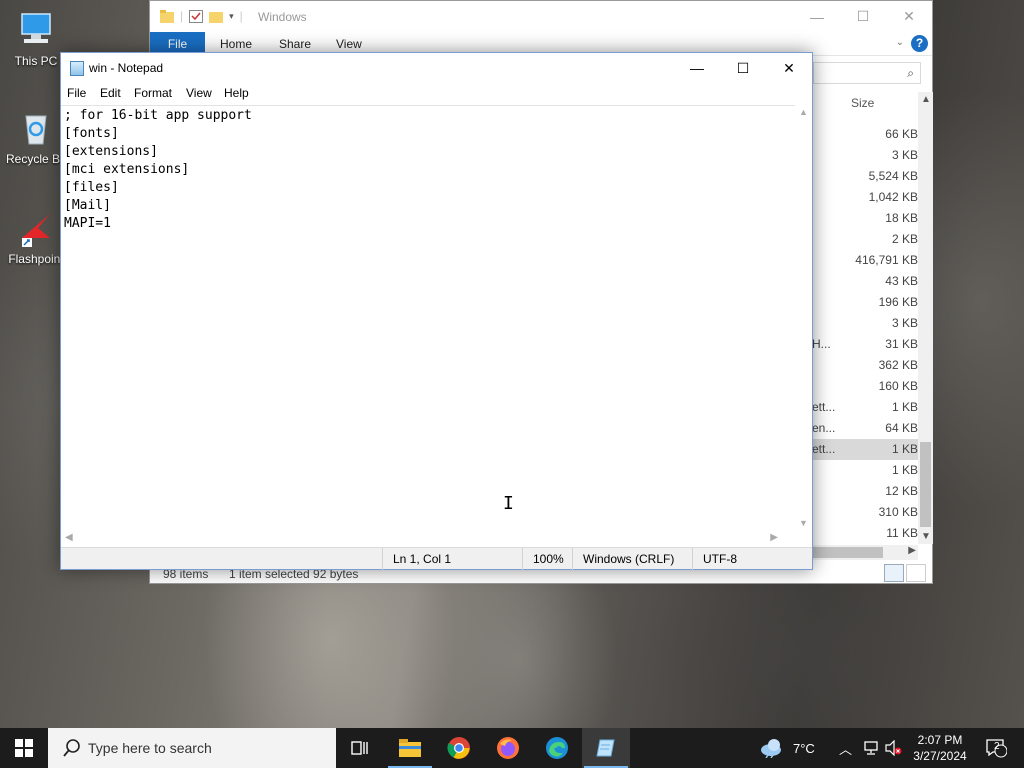 The image size is (1024, 768). I want to click on scroll-left-icon: ◀, so click(69, 537).